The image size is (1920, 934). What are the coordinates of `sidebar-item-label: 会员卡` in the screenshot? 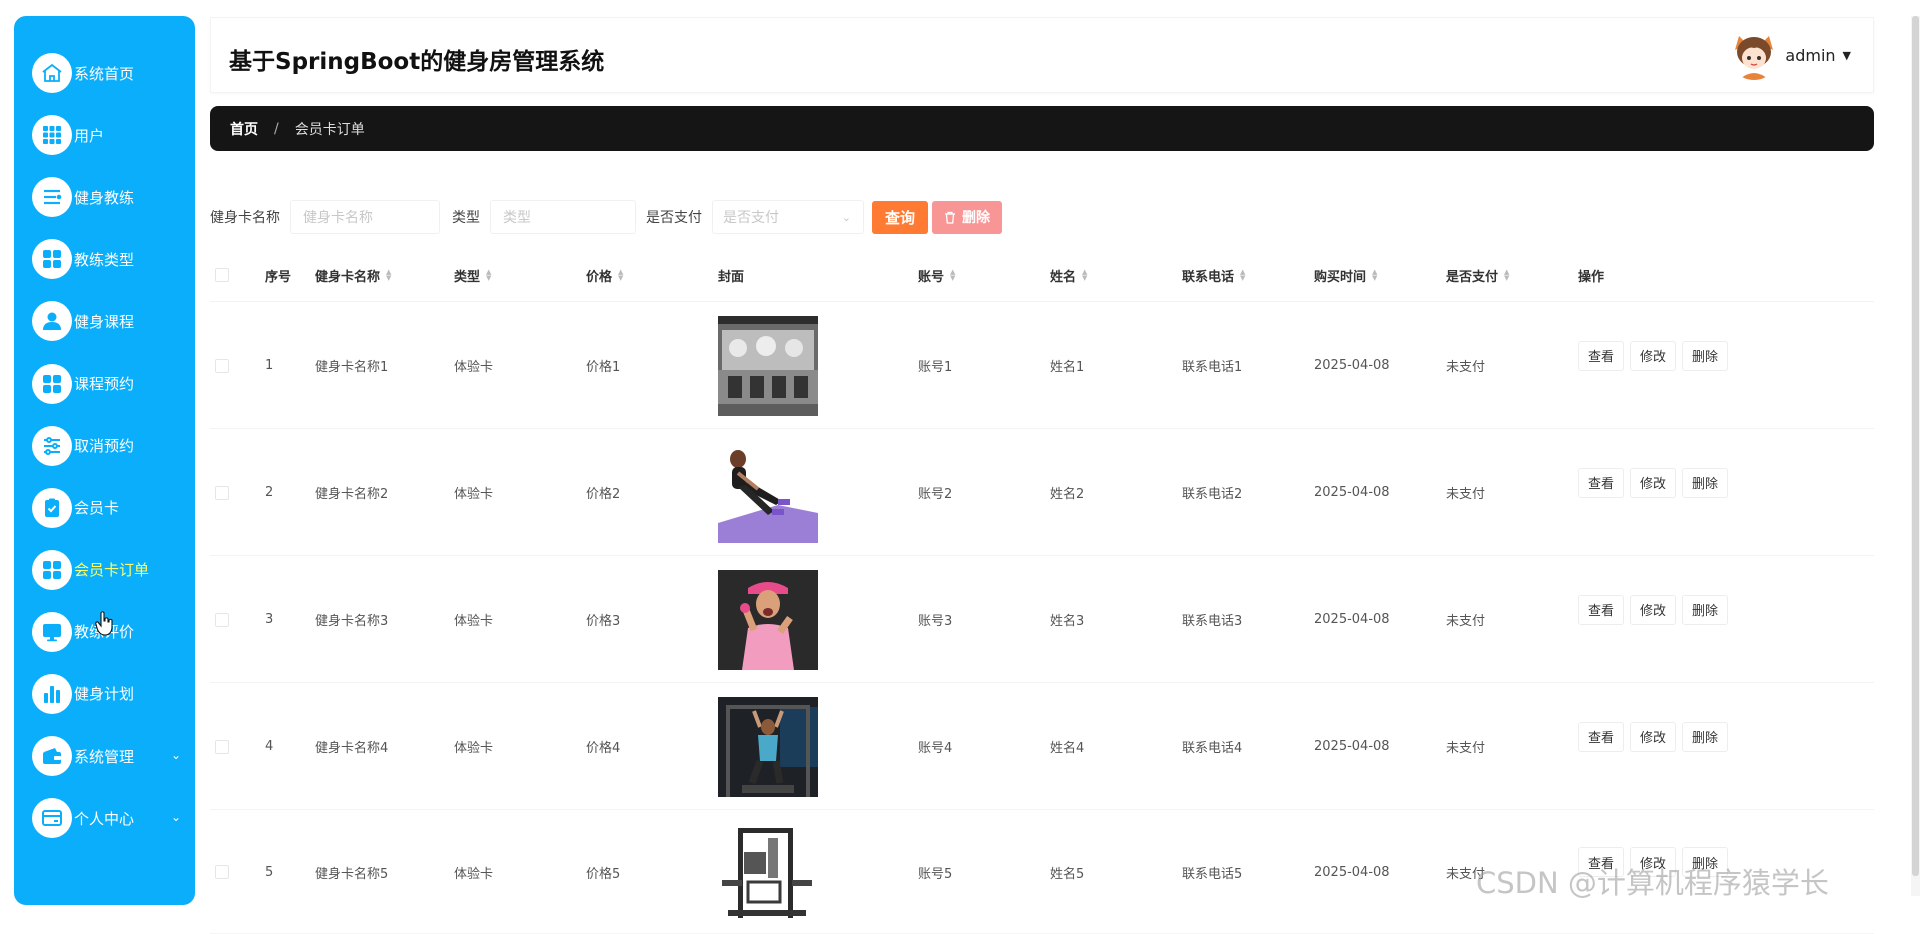 It's located at (97, 508).